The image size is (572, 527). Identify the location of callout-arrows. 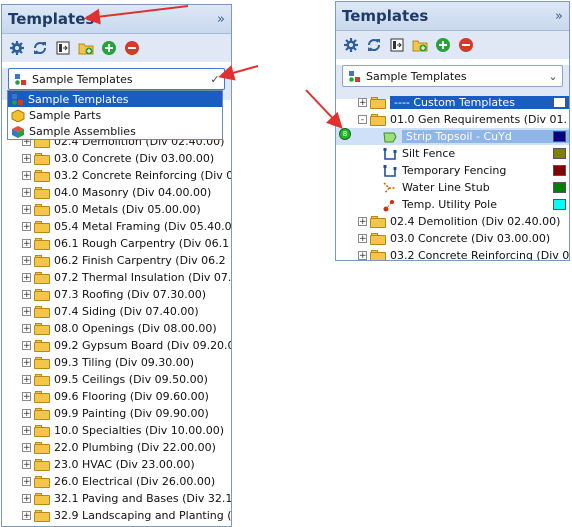
(213, 67).